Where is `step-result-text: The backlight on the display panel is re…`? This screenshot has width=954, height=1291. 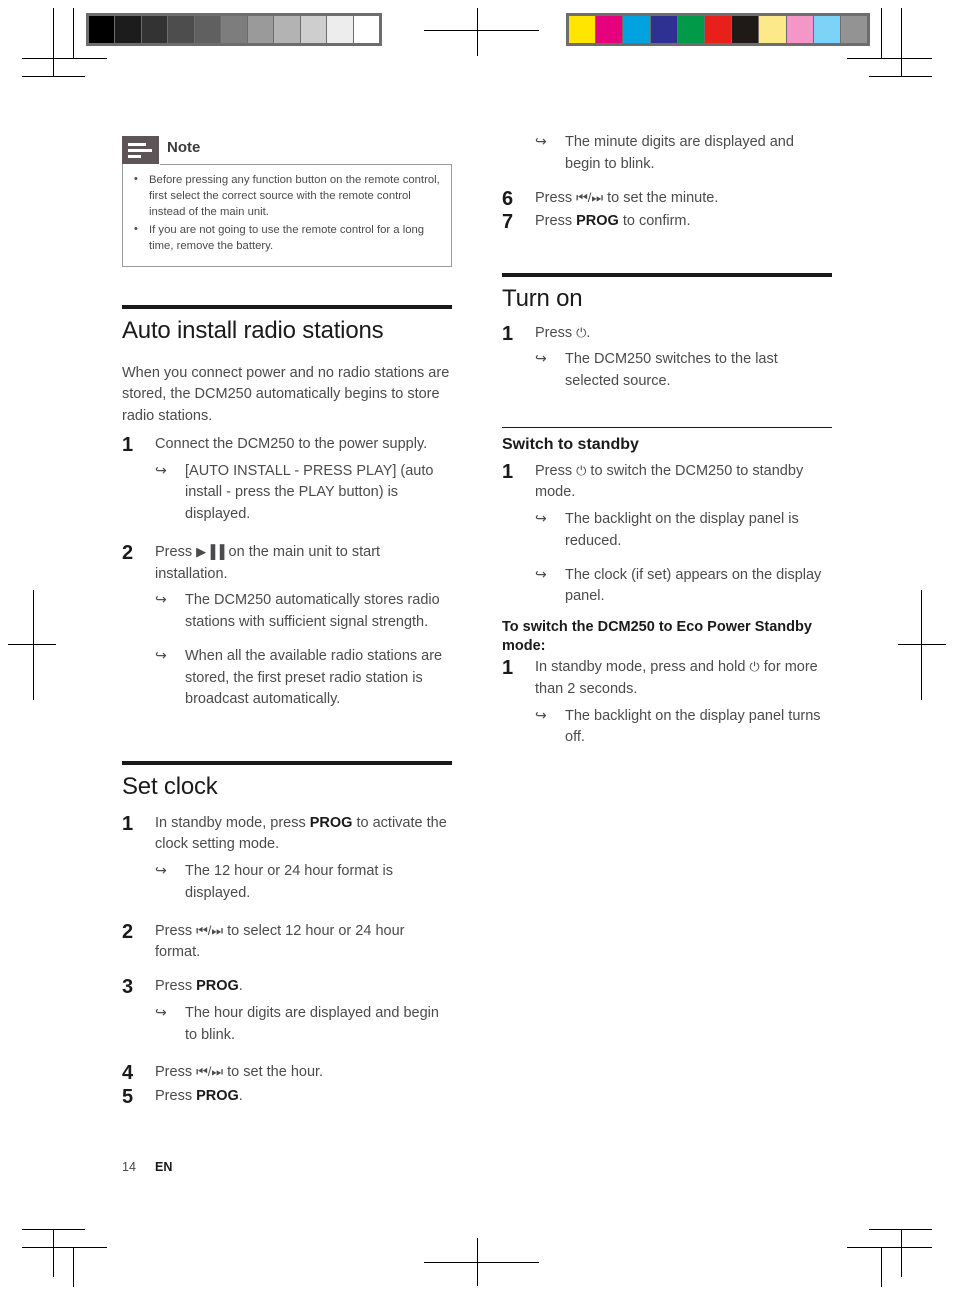
step-result-text: The backlight on the display panel is re… is located at coordinates (682, 530).